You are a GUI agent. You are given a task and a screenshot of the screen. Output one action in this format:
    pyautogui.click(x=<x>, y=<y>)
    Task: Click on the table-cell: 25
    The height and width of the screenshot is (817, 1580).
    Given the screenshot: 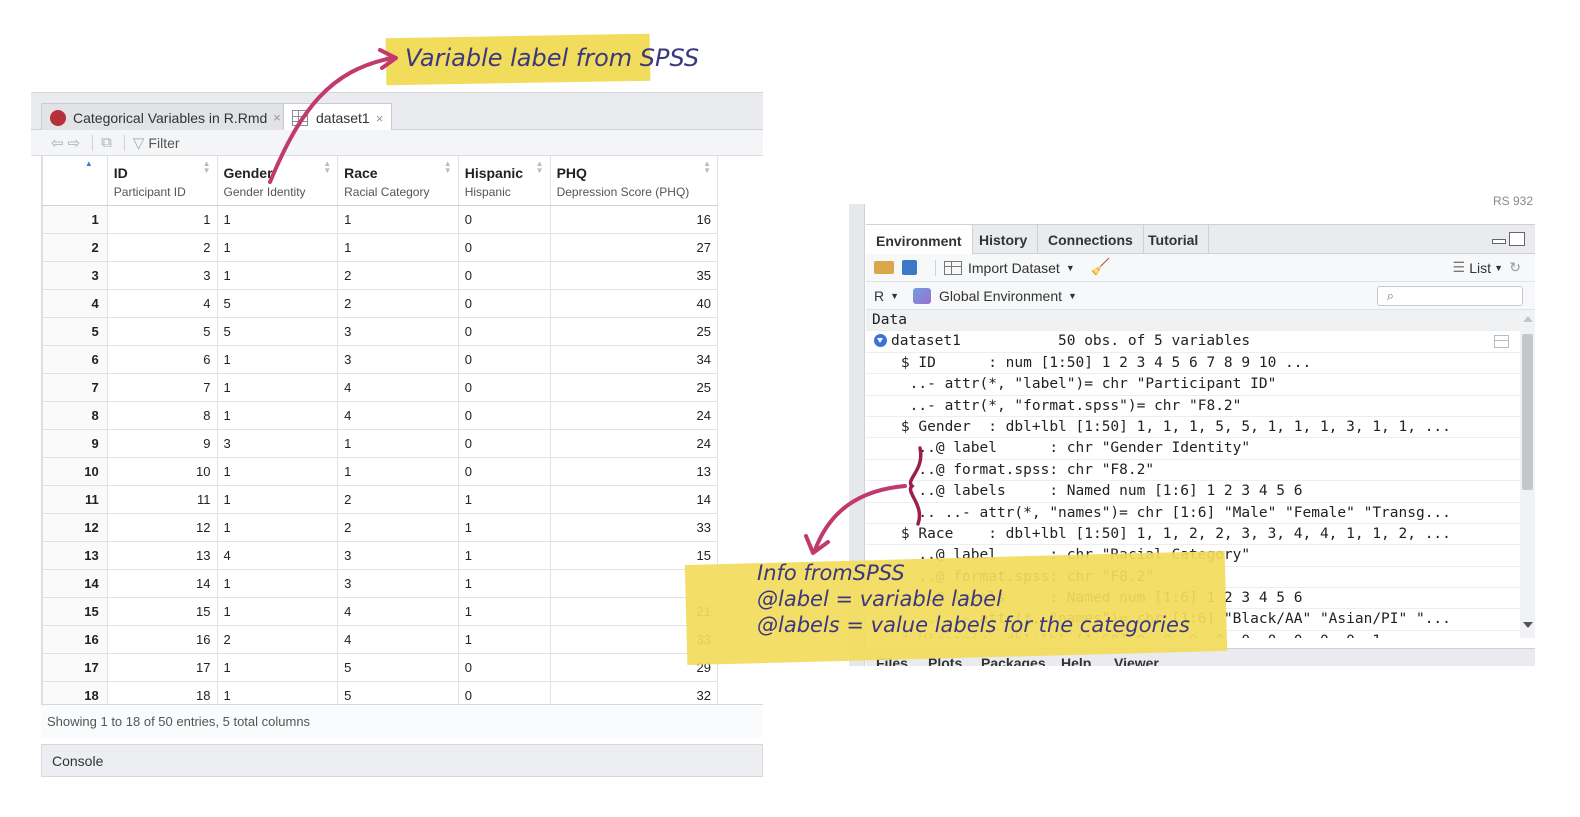 What is the action you would take?
    pyautogui.click(x=633, y=387)
    